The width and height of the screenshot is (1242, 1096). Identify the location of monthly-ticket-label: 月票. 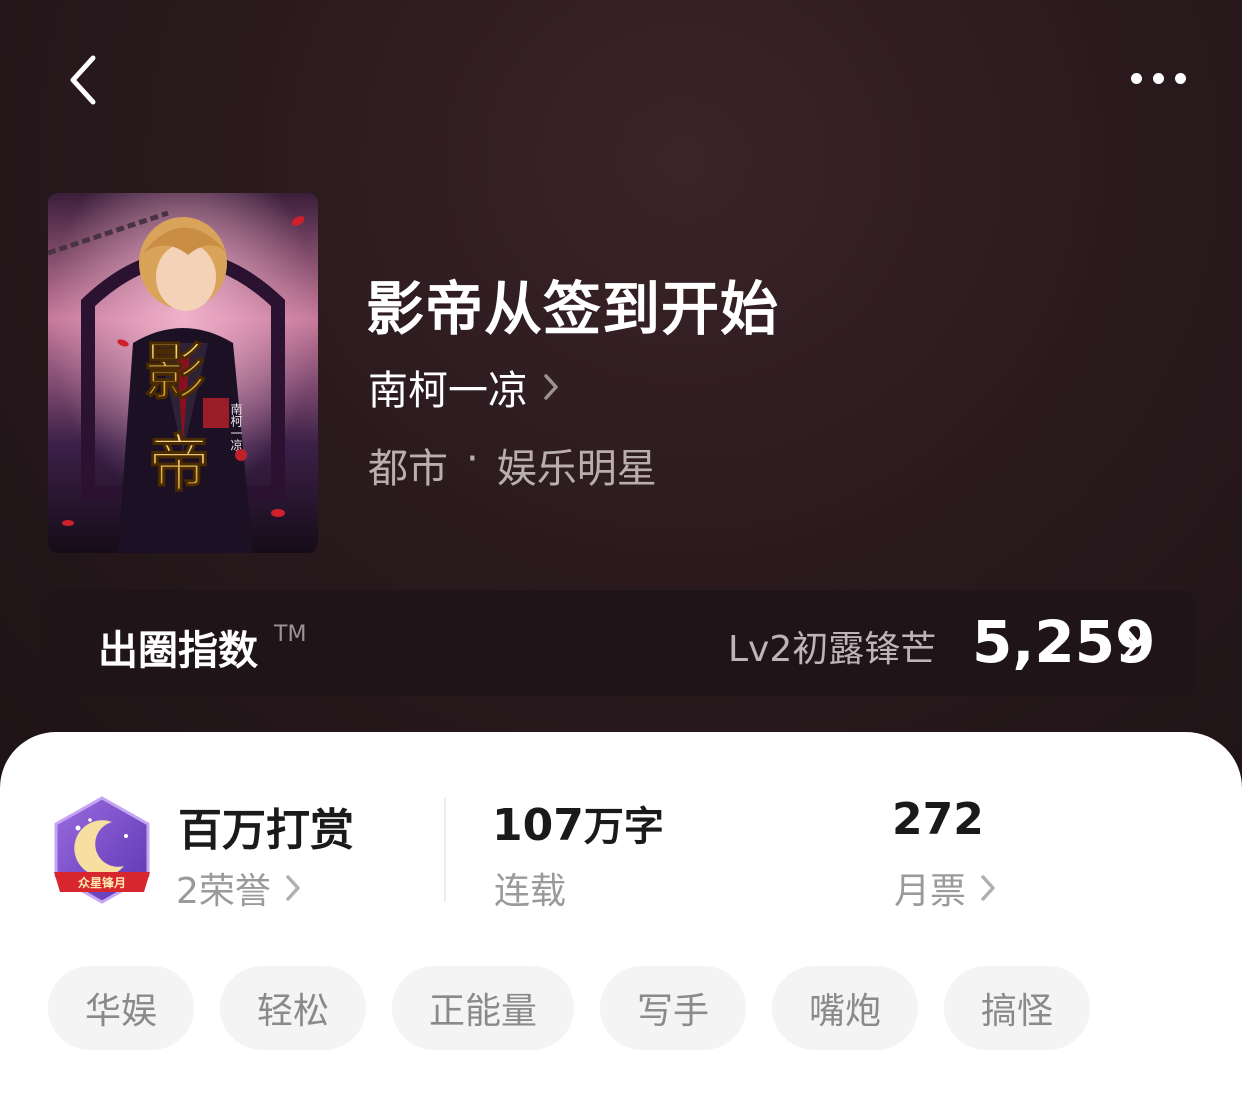
(930, 891).